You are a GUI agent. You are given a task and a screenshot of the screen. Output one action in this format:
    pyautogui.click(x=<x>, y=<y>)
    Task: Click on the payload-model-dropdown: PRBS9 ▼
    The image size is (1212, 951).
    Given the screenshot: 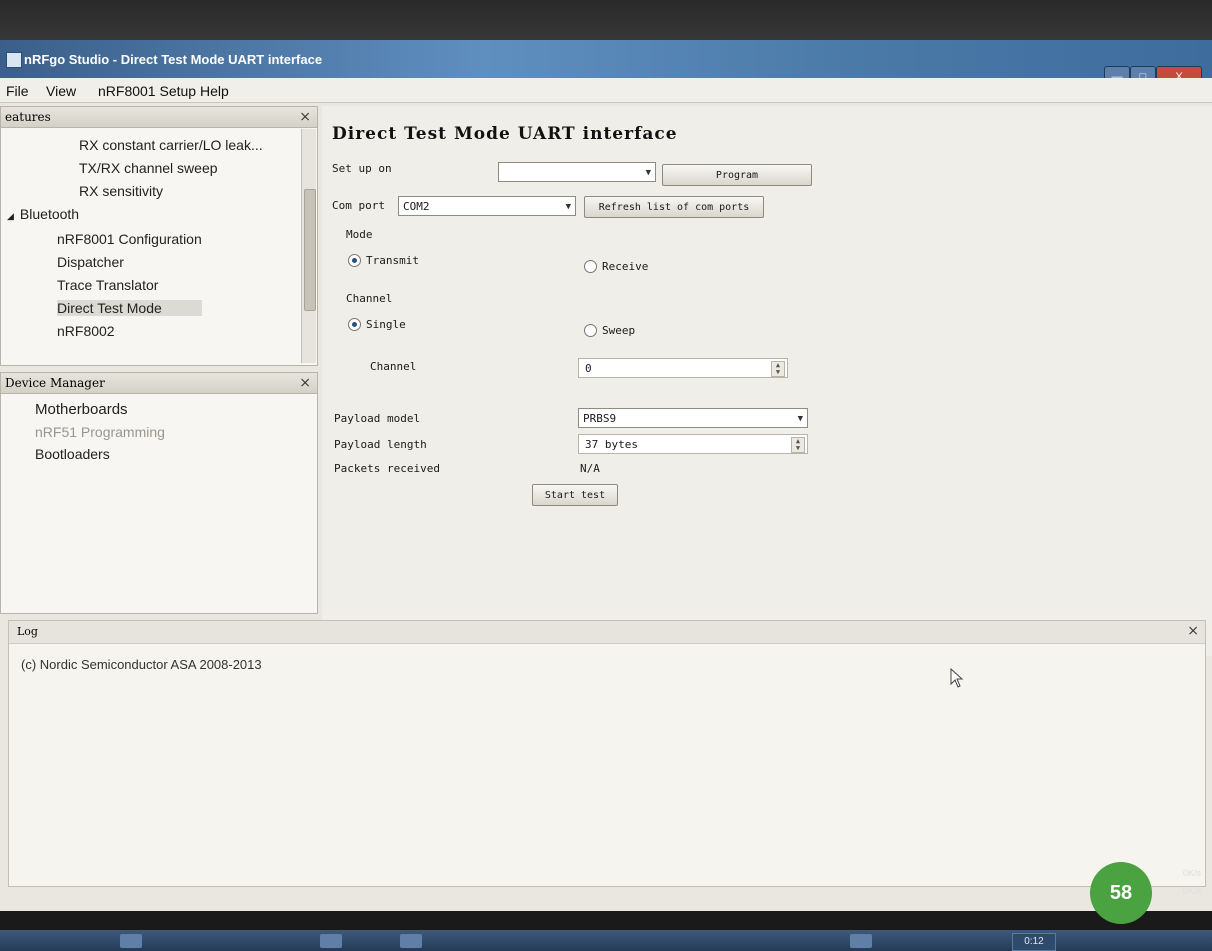 What is the action you would take?
    pyautogui.click(x=693, y=418)
    